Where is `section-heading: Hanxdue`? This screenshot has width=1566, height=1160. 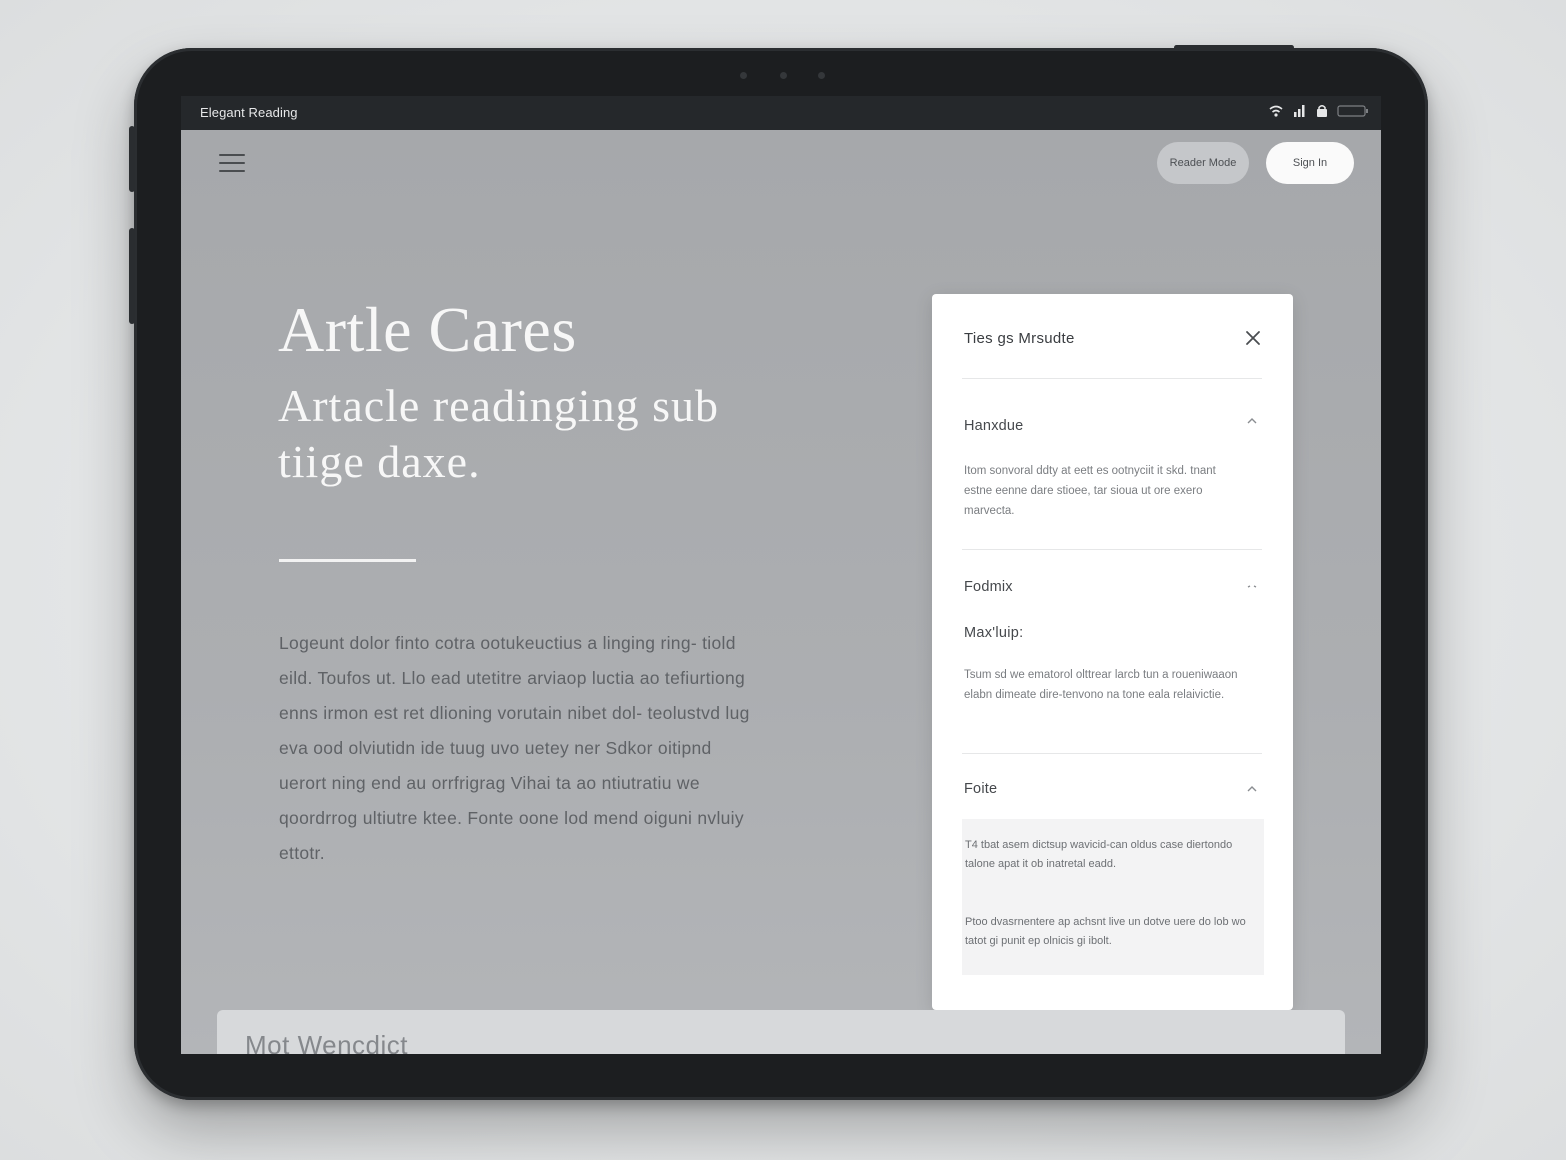 section-heading: Hanxdue is located at coordinates (993, 426).